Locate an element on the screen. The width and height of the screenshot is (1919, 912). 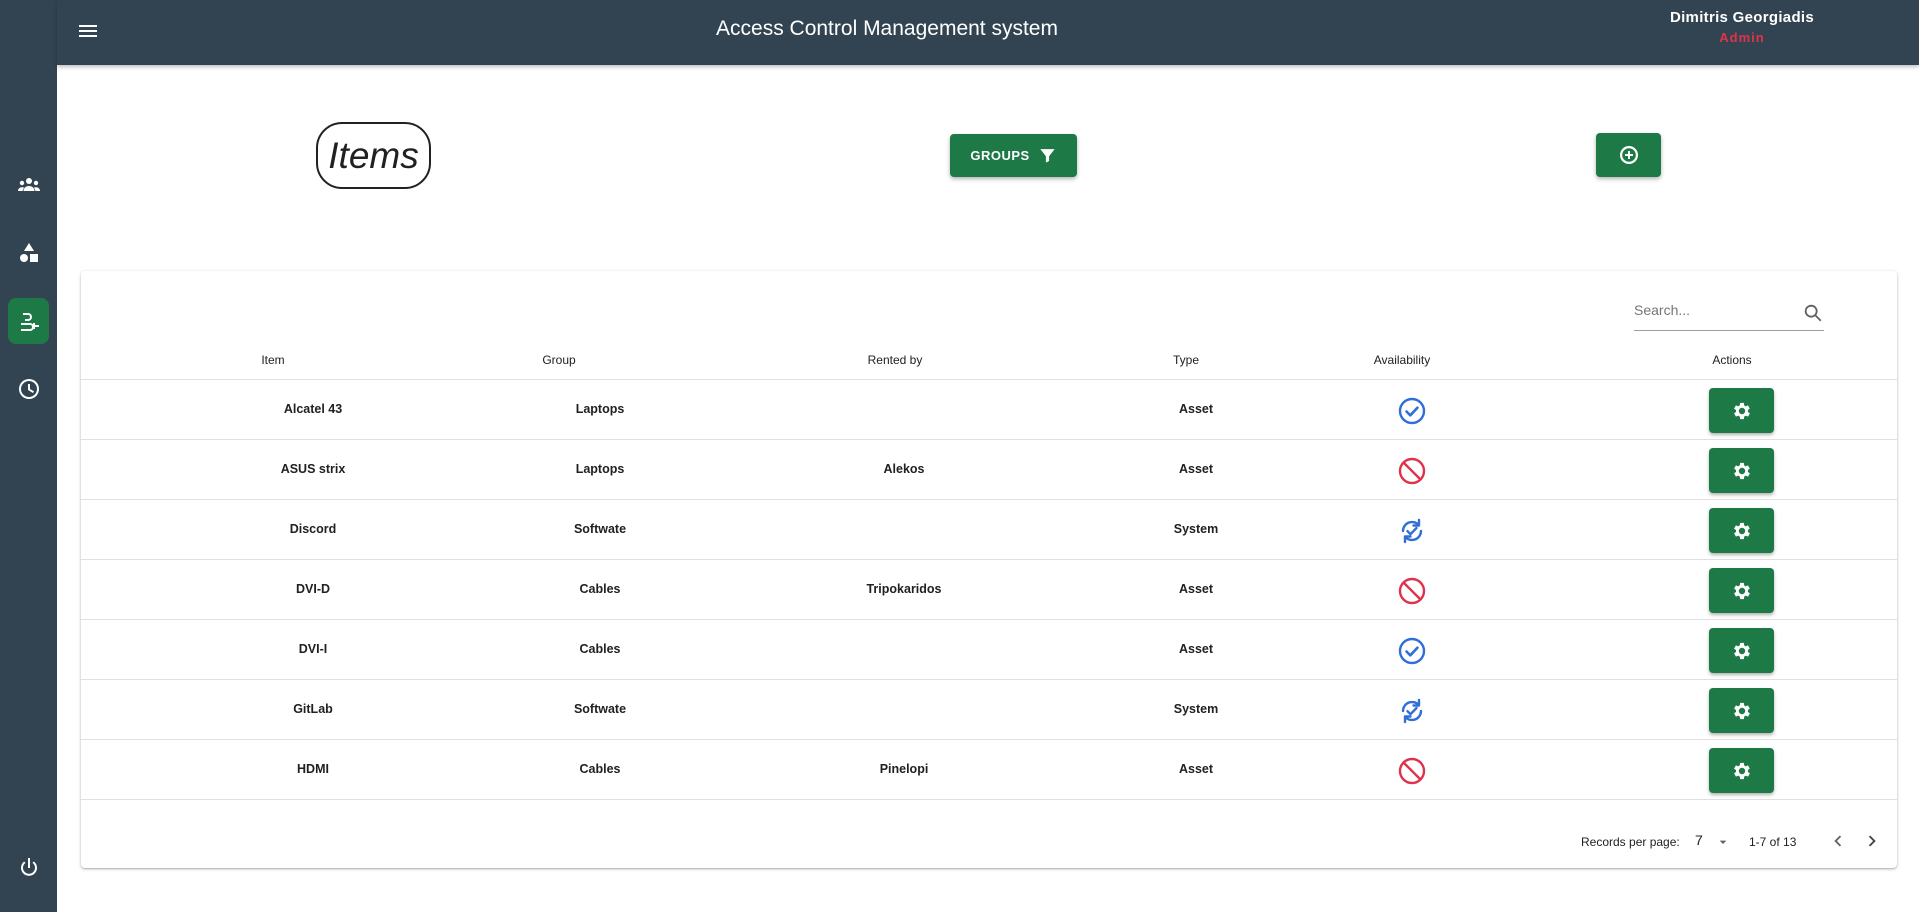
user-info: Dimitris Georgiadis Admin is located at coordinates (1742, 27).